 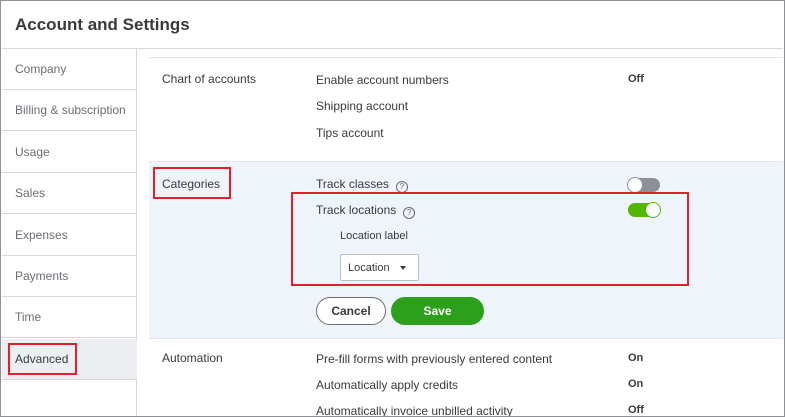 What do you see at coordinates (69, 193) in the screenshot?
I see `sidebar-item-sales: Sales` at bounding box center [69, 193].